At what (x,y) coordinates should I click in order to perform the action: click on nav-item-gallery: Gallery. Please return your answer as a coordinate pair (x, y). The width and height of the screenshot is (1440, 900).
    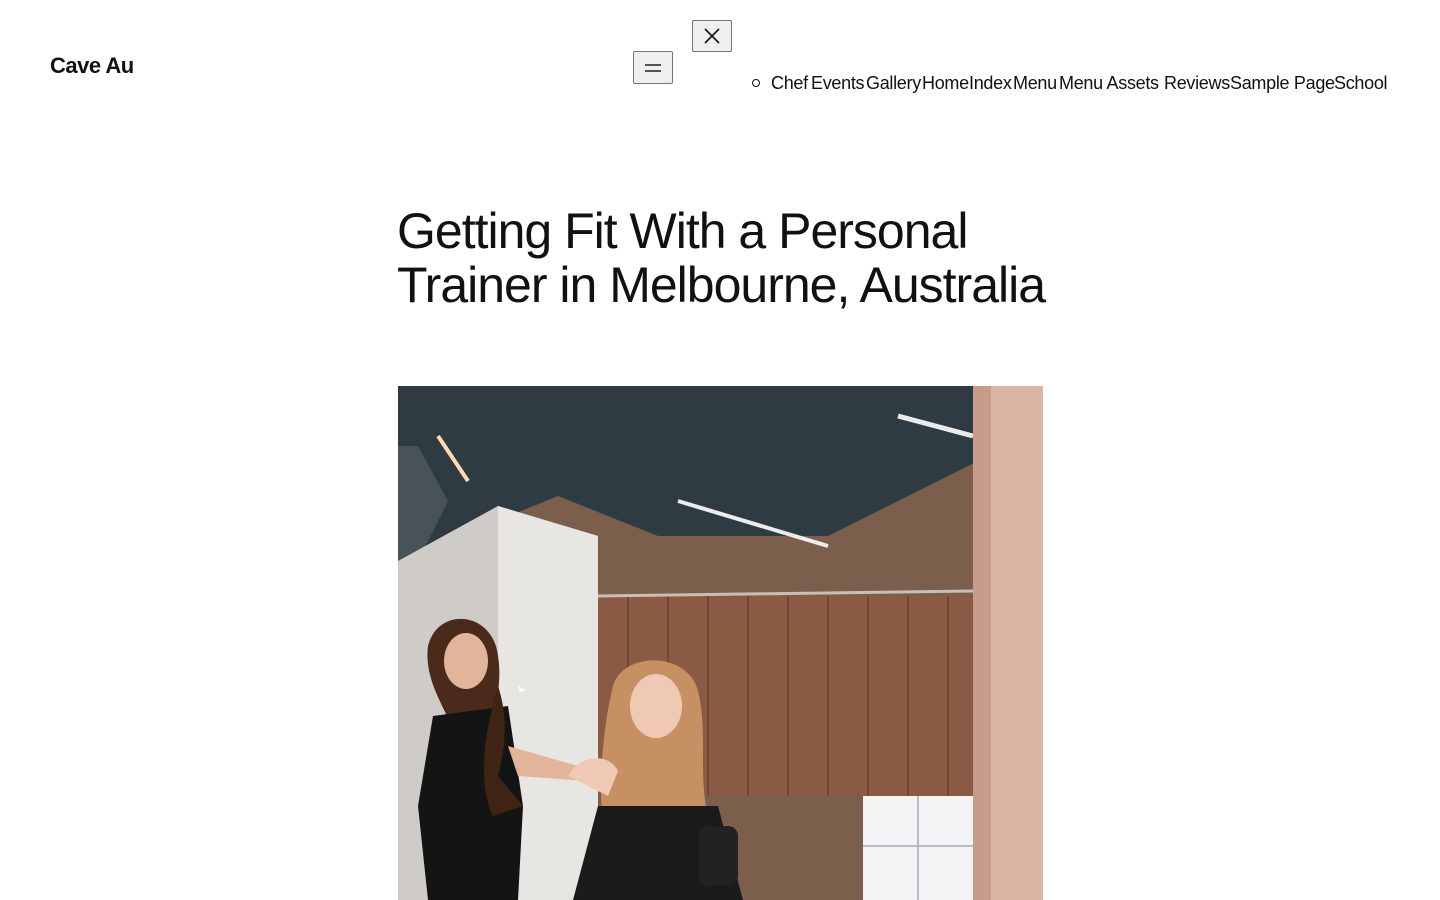
    Looking at the image, I should click on (893, 83).